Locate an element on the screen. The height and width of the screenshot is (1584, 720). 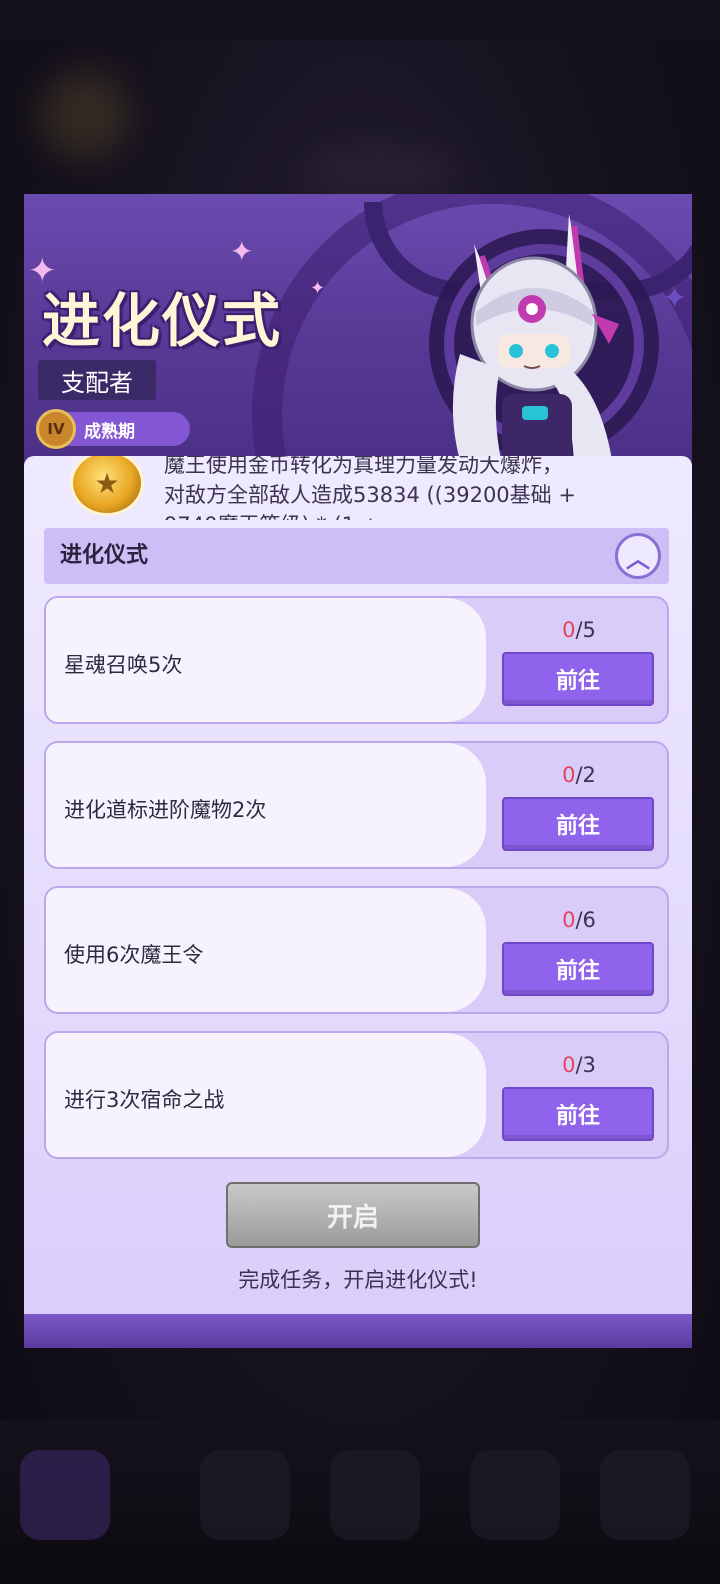
skill-line: 9740魔王等级) * (1 + is located at coordinates (414, 515).